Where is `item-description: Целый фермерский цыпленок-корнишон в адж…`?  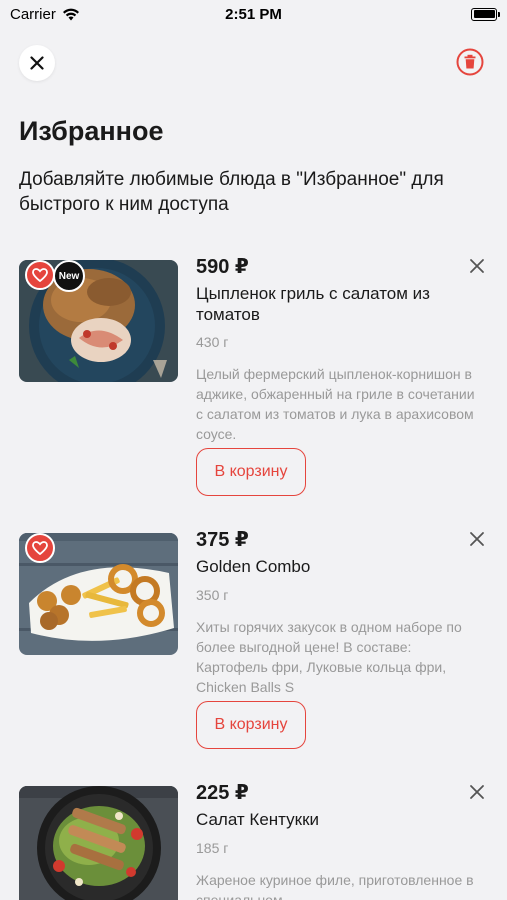 item-description: Целый фермерский цыпленок-корнишон в адж… is located at coordinates (335, 404).